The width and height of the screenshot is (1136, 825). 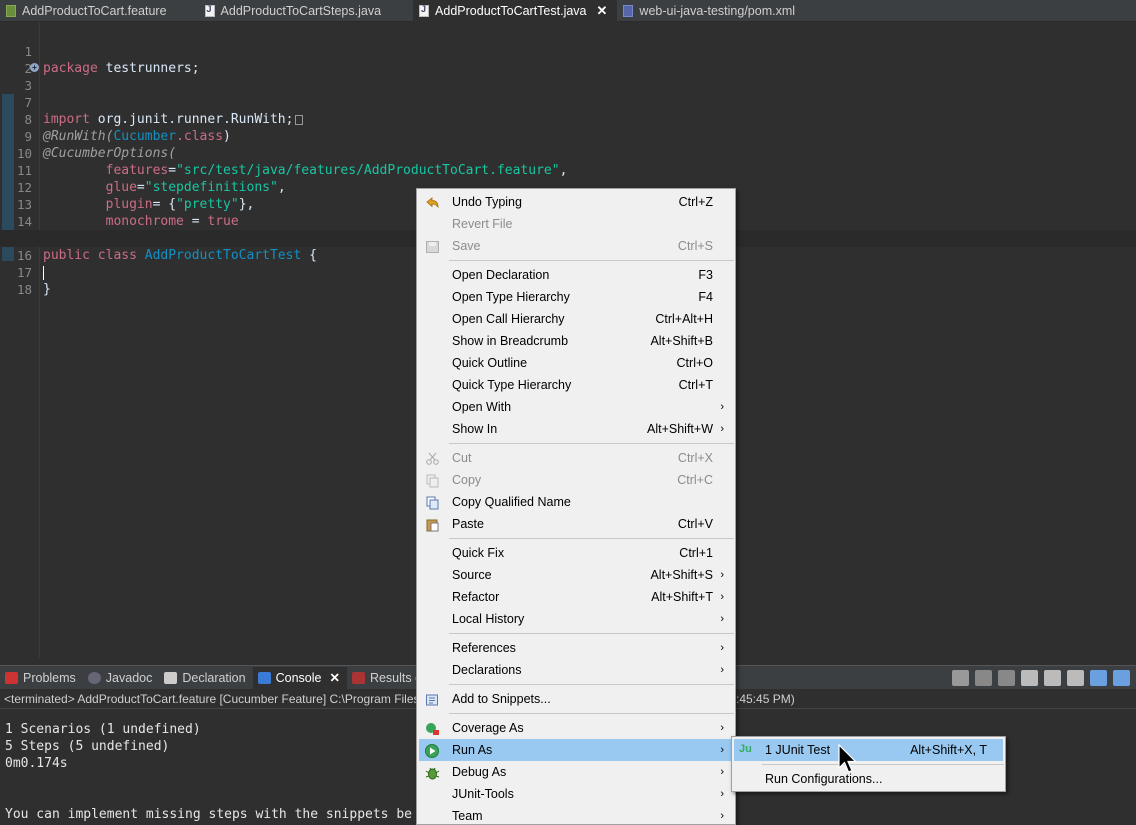 What do you see at coordinates (1052, 678) in the screenshot?
I see `scroll-lock-icon` at bounding box center [1052, 678].